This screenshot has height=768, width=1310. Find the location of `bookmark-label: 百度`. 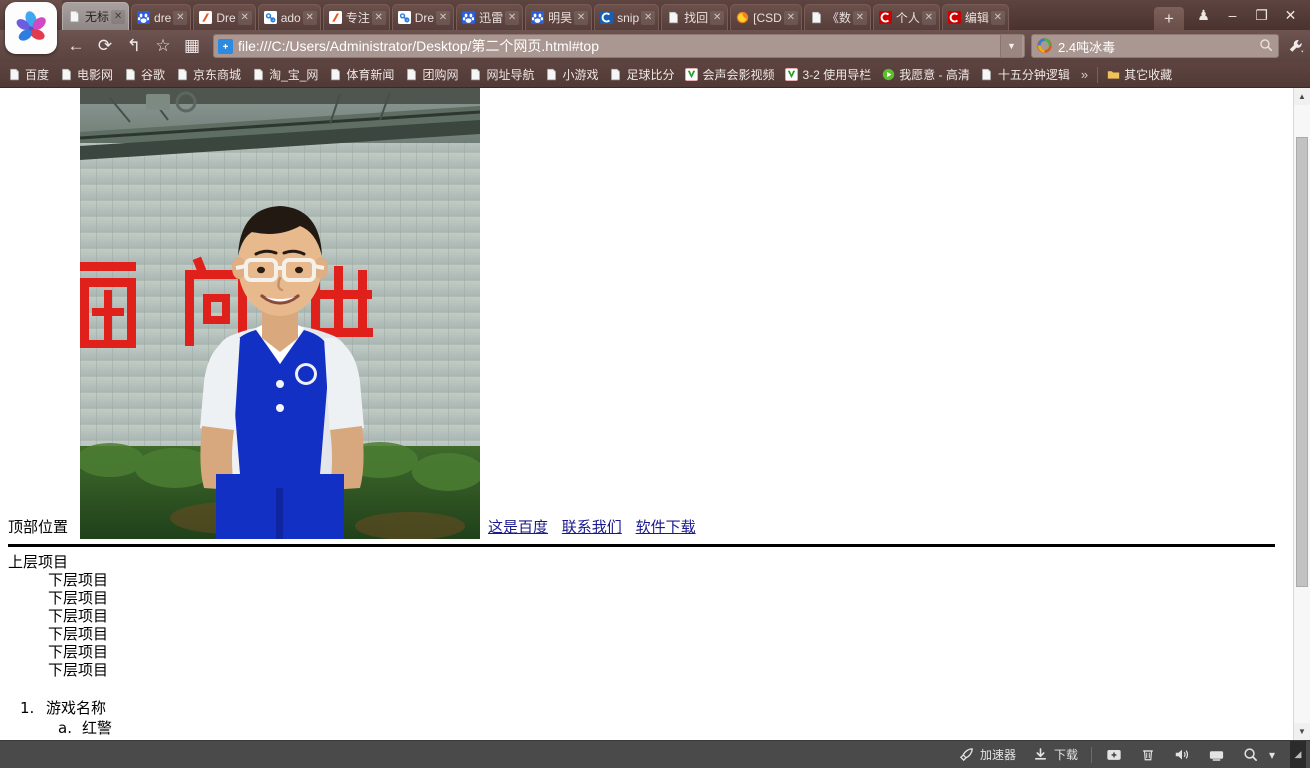

bookmark-label: 百度 is located at coordinates (37, 75).